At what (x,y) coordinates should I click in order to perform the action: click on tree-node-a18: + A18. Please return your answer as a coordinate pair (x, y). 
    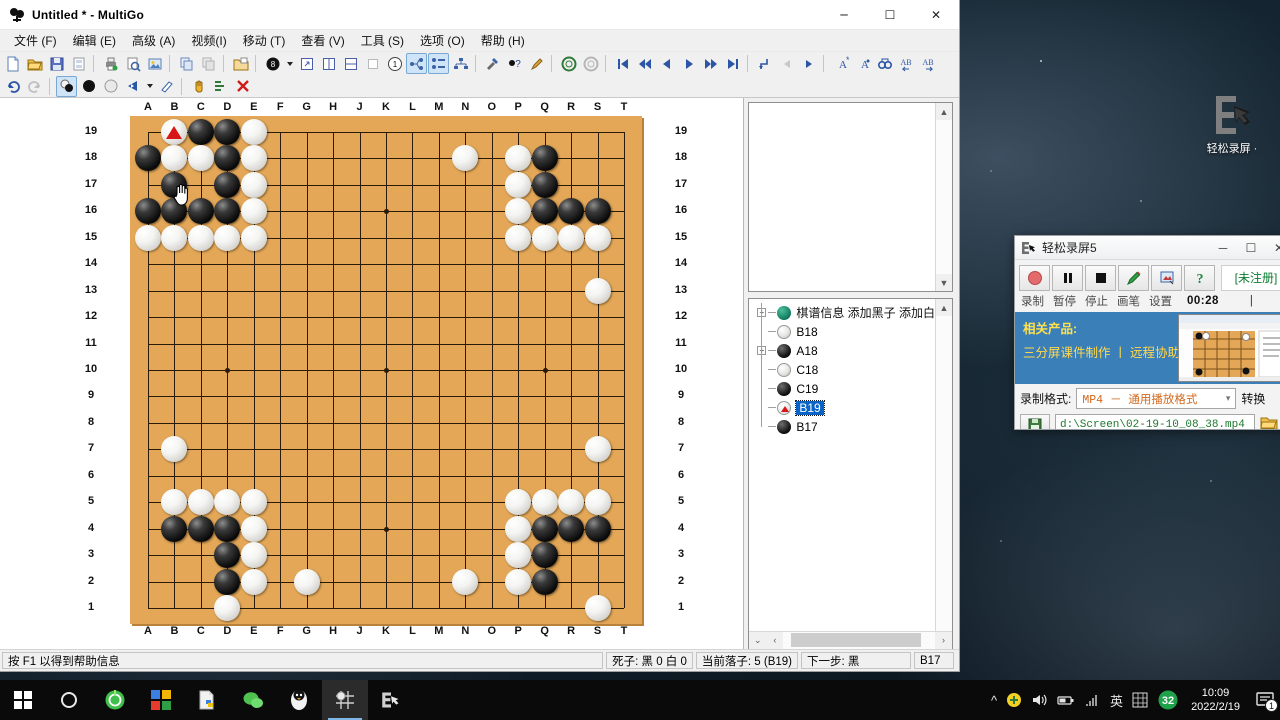
    Looking at the image, I should click on (846, 350).